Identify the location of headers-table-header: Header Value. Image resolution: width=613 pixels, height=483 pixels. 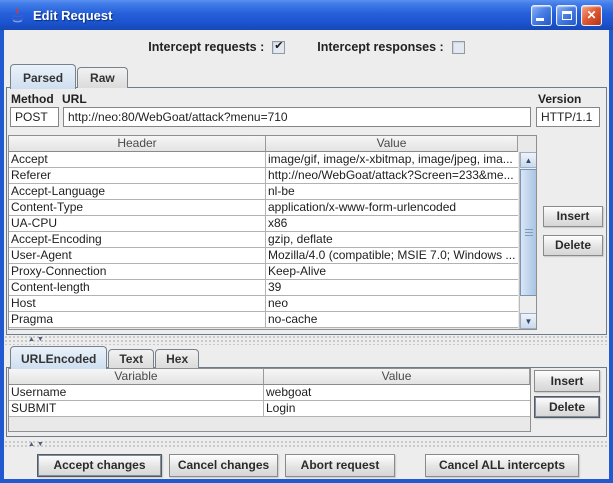
(263, 144).